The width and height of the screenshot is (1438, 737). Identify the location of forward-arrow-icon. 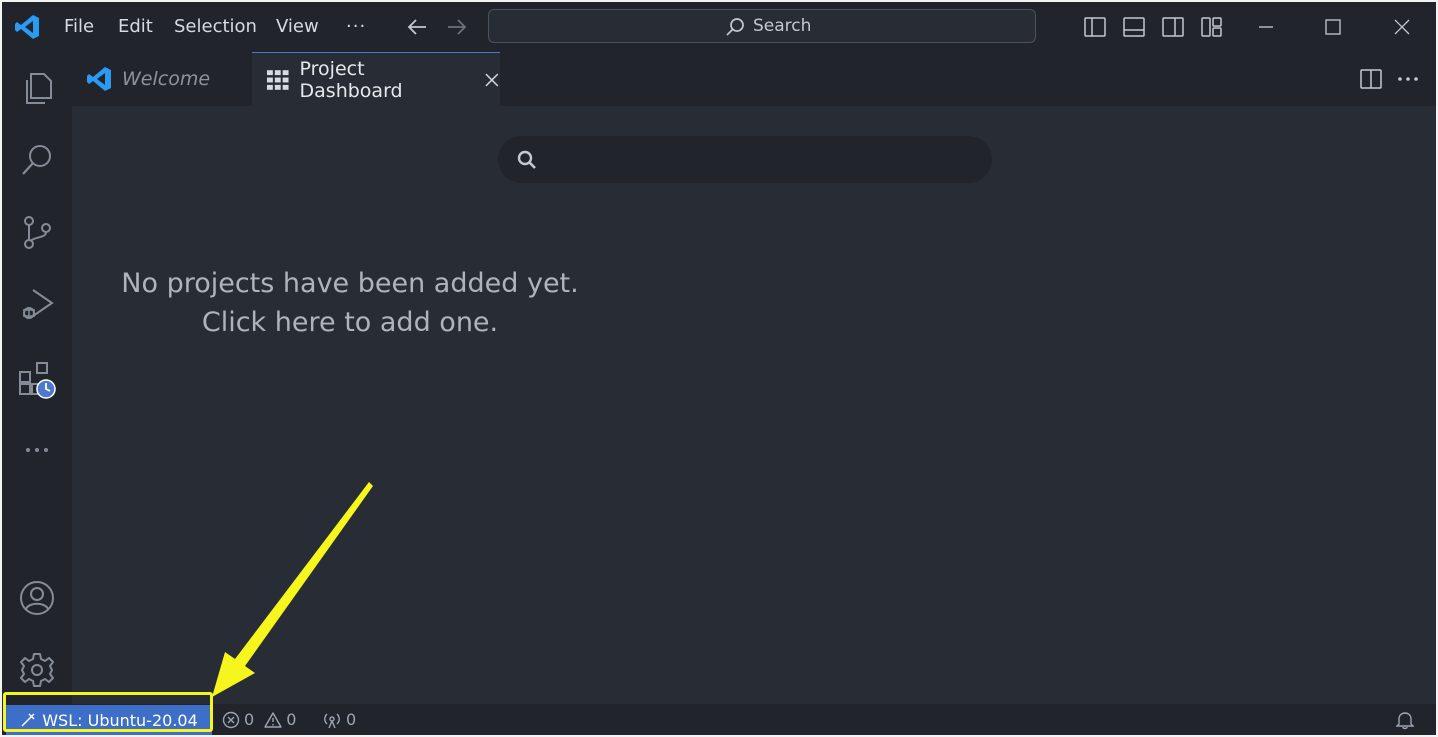
(457, 27).